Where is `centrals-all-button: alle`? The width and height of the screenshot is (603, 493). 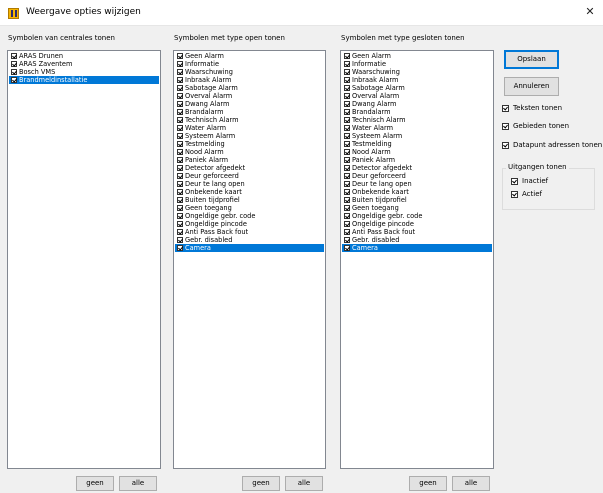
centrals-all-button: alle is located at coordinates (138, 483).